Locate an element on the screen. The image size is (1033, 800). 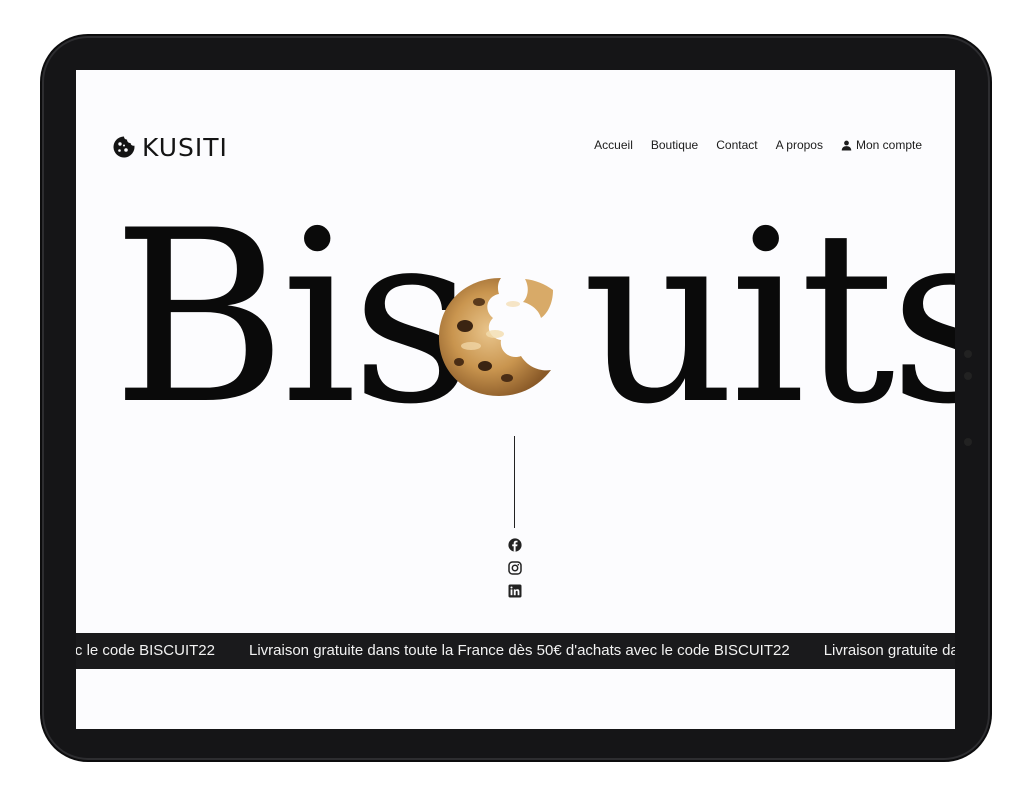
hero-text-part2: uits is located at coordinates (768, 318).